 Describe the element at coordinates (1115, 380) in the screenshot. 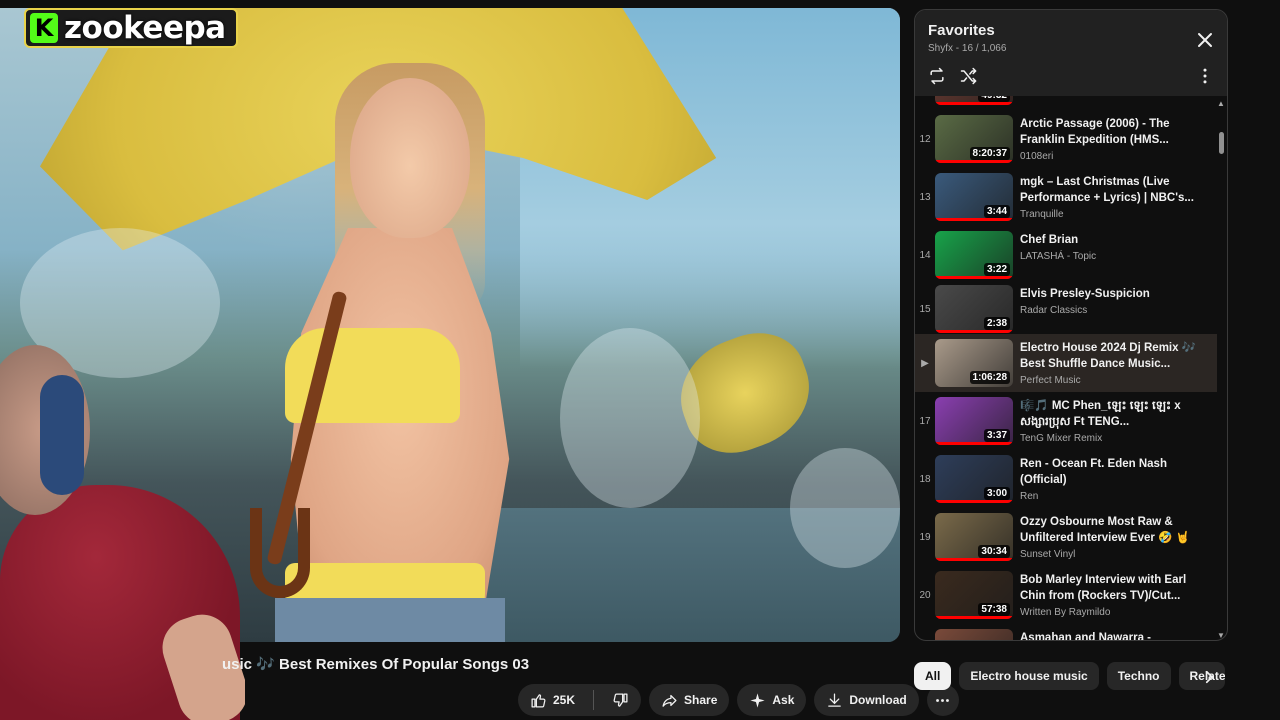

I see `playlist-item-channel: Perfect Music` at that location.